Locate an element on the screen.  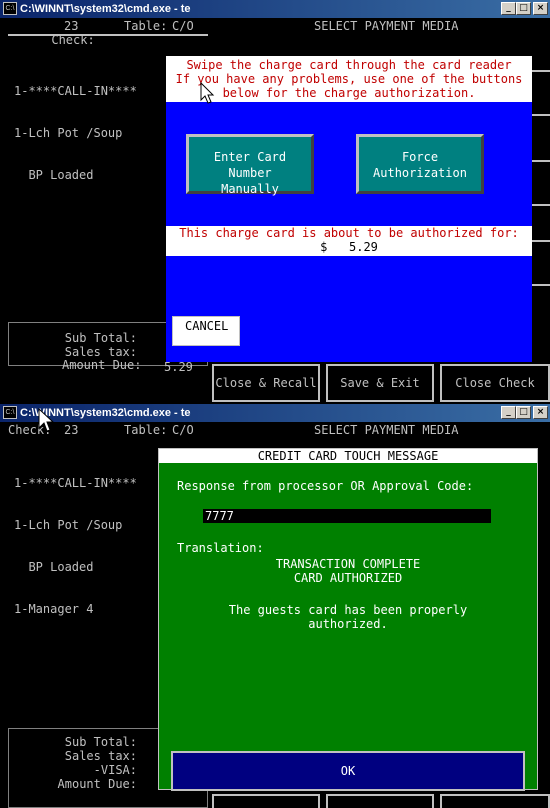
header-separator is located at coordinates (108, 35).